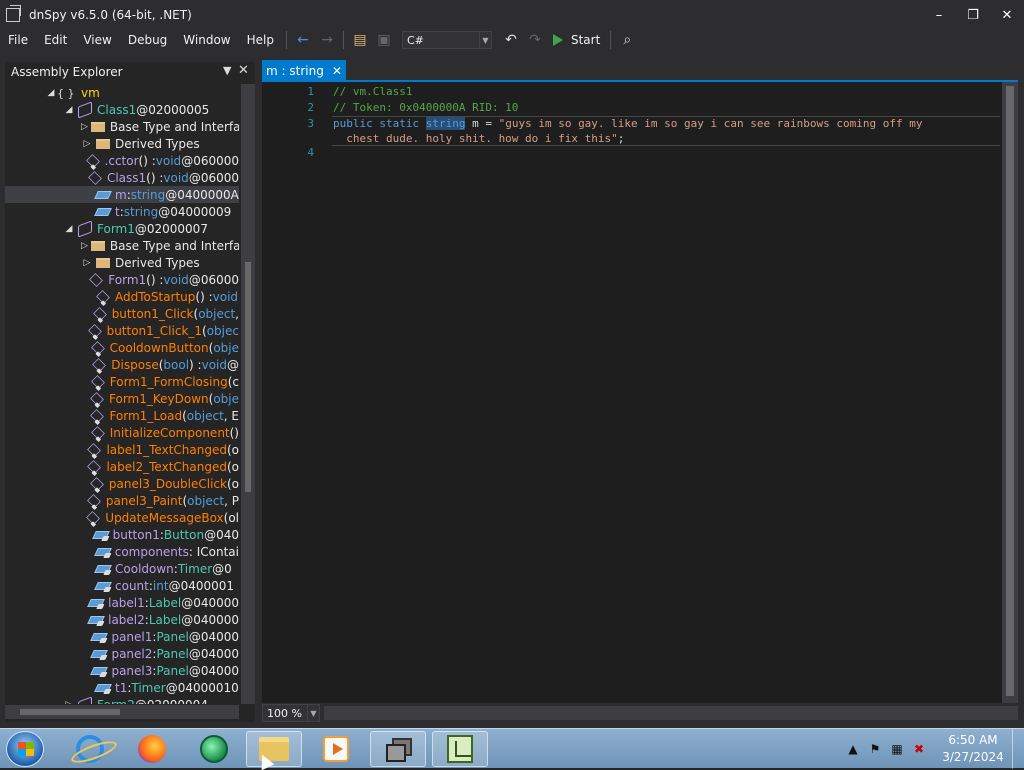 This screenshot has height=770, width=1024. Describe the element at coordinates (260, 40) in the screenshot. I see `menu-help: Help` at that location.